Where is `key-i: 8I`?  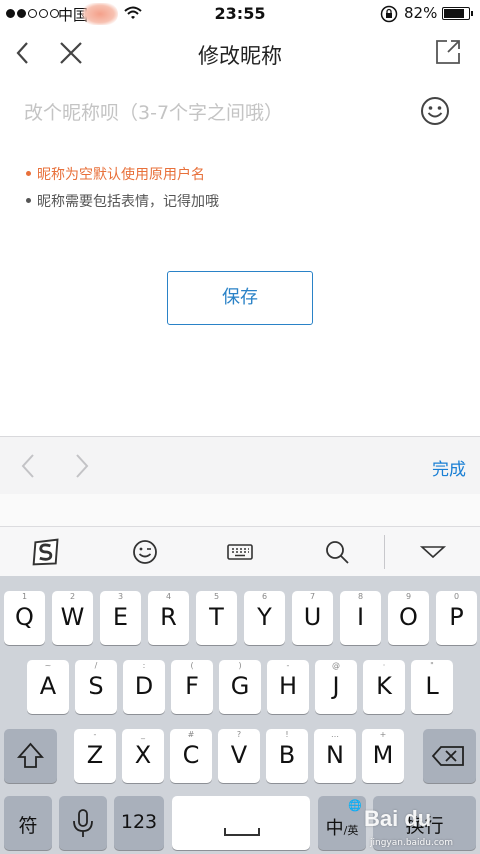
key-i: 8I is located at coordinates (360, 618).